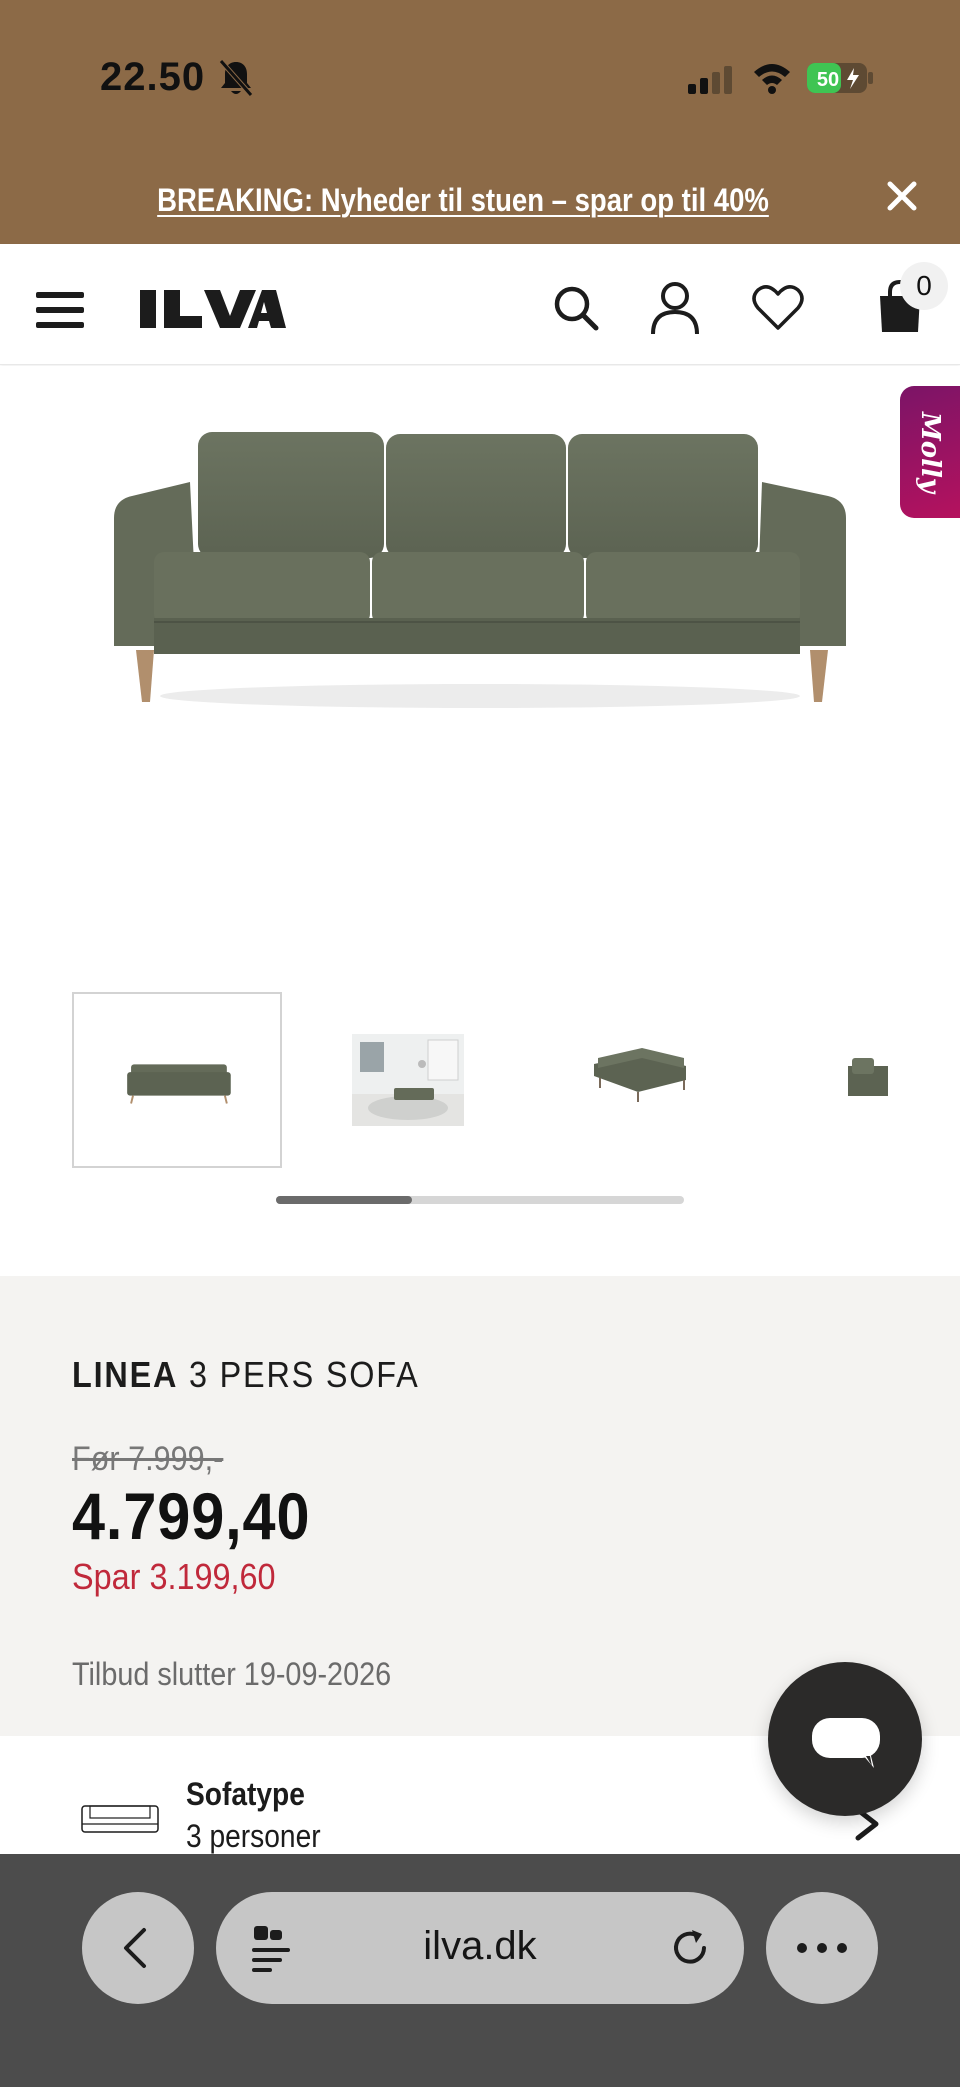 Image resolution: width=960 pixels, height=2087 pixels. What do you see at coordinates (344, 1200) in the screenshot?
I see `gallery-scroll-thumb` at bounding box center [344, 1200].